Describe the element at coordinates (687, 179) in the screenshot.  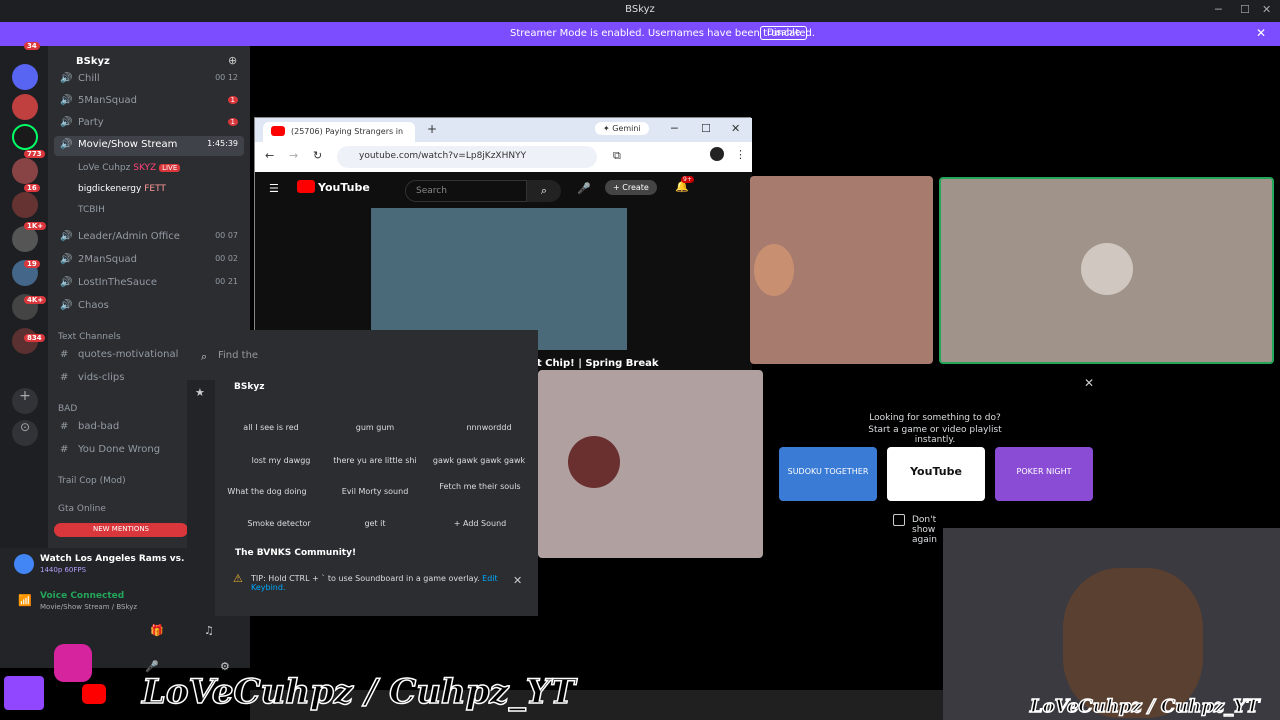
I see `notification-badge: 9+` at that location.